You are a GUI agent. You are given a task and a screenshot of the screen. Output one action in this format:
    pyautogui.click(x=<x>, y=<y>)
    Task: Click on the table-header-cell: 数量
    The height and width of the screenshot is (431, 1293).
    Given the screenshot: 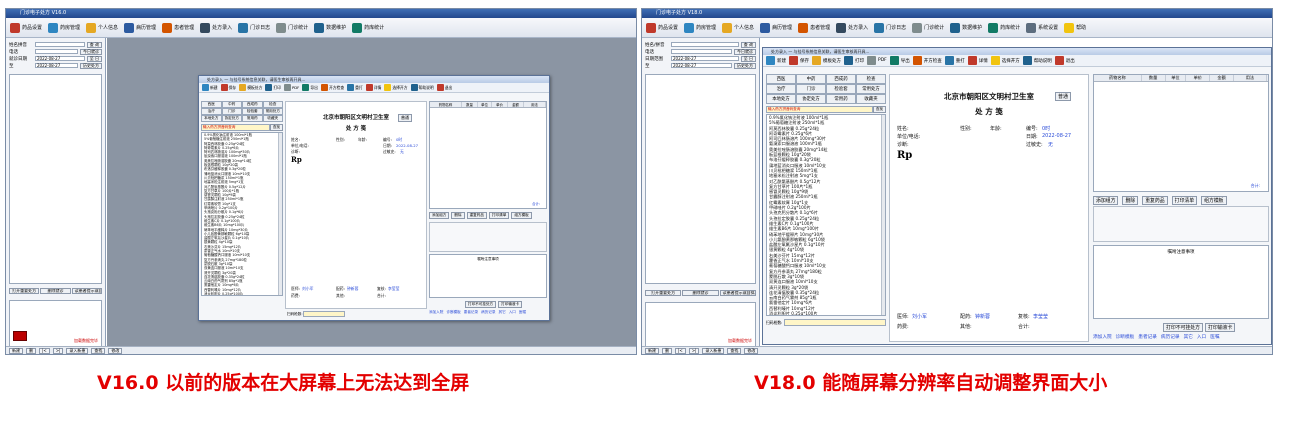 What is the action you would take?
    pyautogui.click(x=1154, y=78)
    